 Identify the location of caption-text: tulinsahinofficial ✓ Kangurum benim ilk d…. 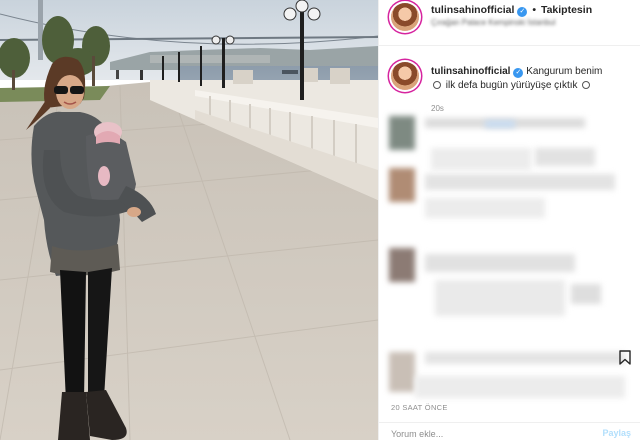
(531, 79).